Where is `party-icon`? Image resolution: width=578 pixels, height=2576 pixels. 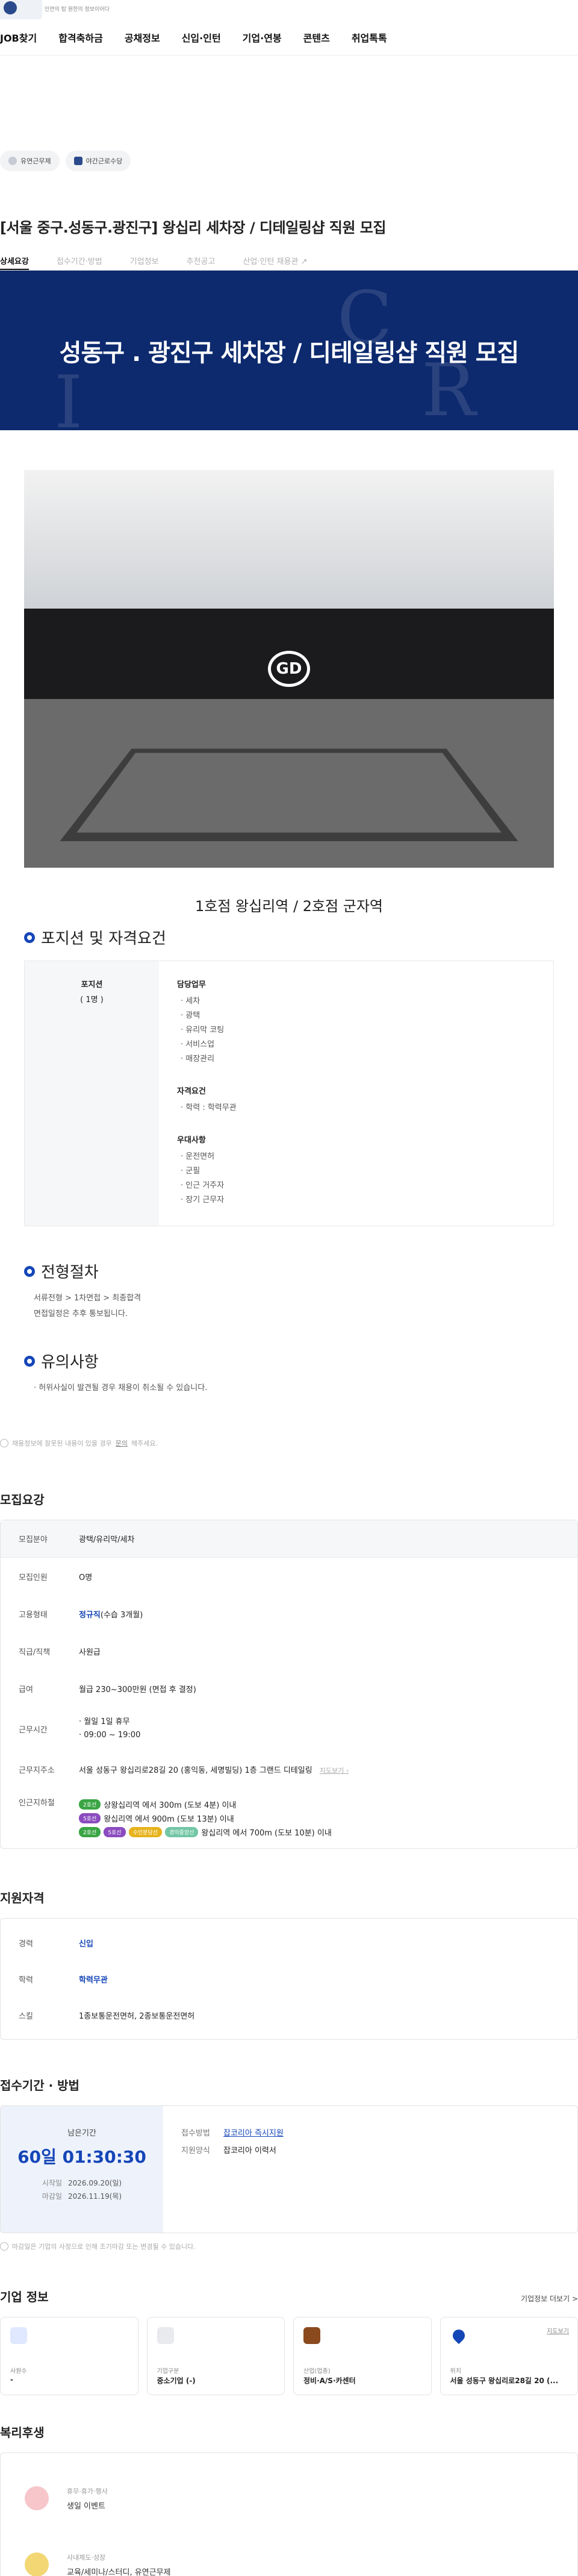
party-icon is located at coordinates (37, 2498).